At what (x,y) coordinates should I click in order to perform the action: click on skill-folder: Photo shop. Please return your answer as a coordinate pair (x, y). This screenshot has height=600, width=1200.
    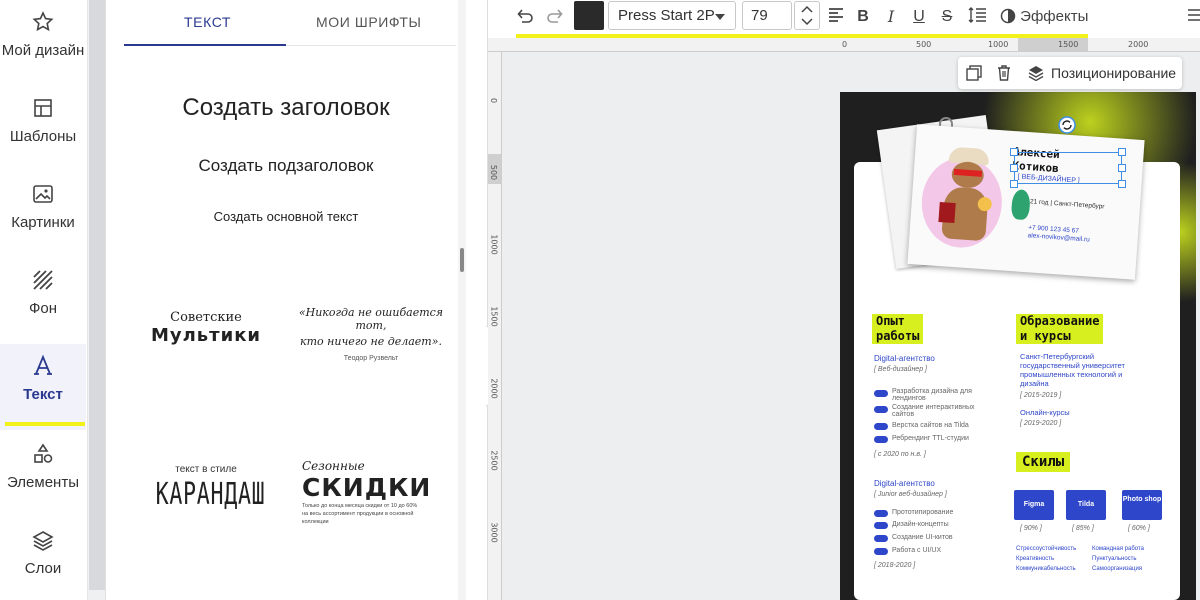
    Looking at the image, I should click on (1142, 505).